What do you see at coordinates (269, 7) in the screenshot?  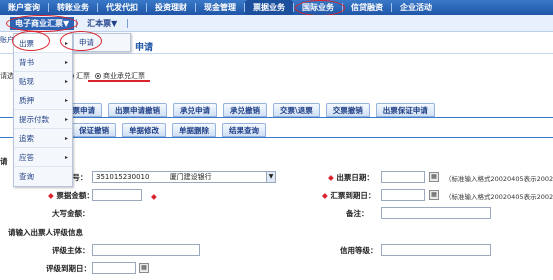 I see `nav-bill-business: 票据业务` at bounding box center [269, 7].